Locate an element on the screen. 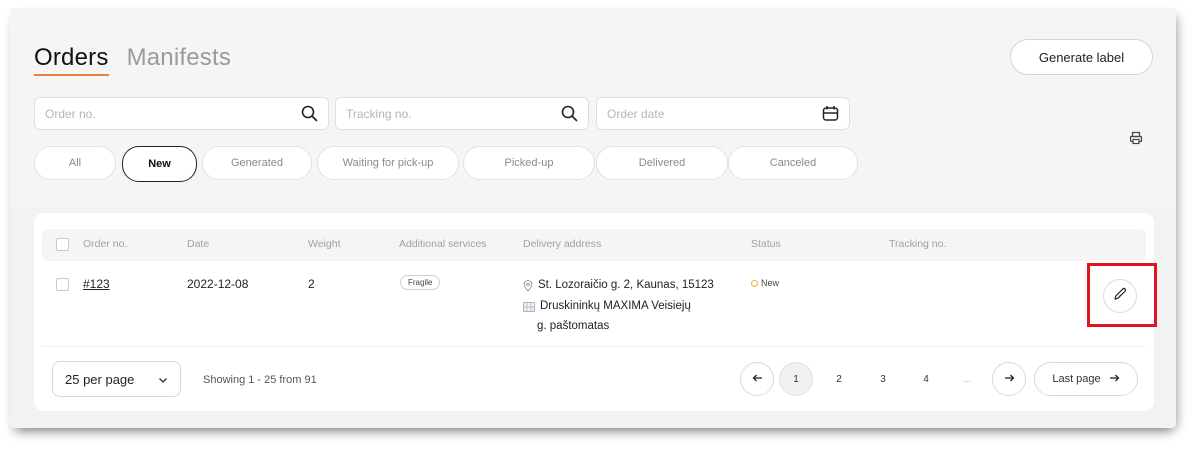 This screenshot has height=468, width=1203. status-filter-all: All is located at coordinates (75, 163).